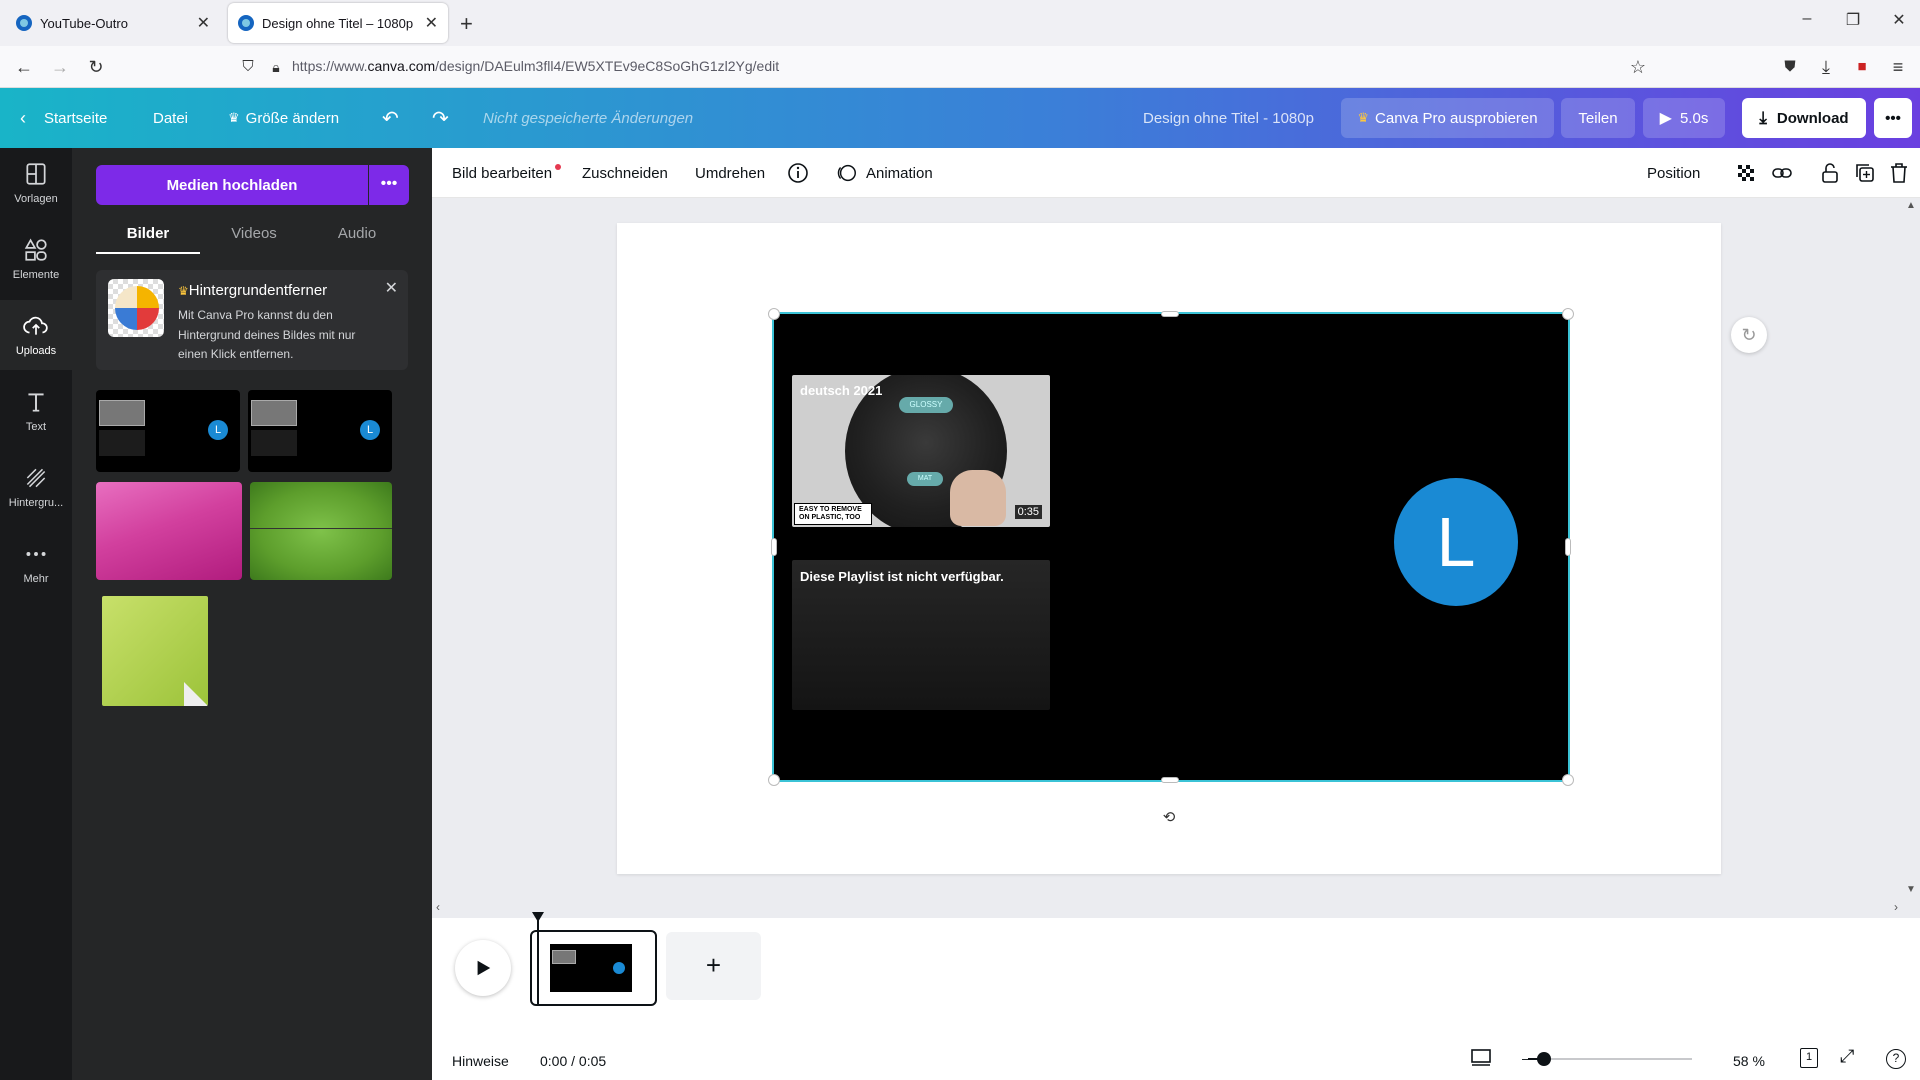 Image resolution: width=1920 pixels, height=1080 pixels. What do you see at coordinates (246, 23) in the screenshot?
I see `canva-favicon-icon` at bounding box center [246, 23].